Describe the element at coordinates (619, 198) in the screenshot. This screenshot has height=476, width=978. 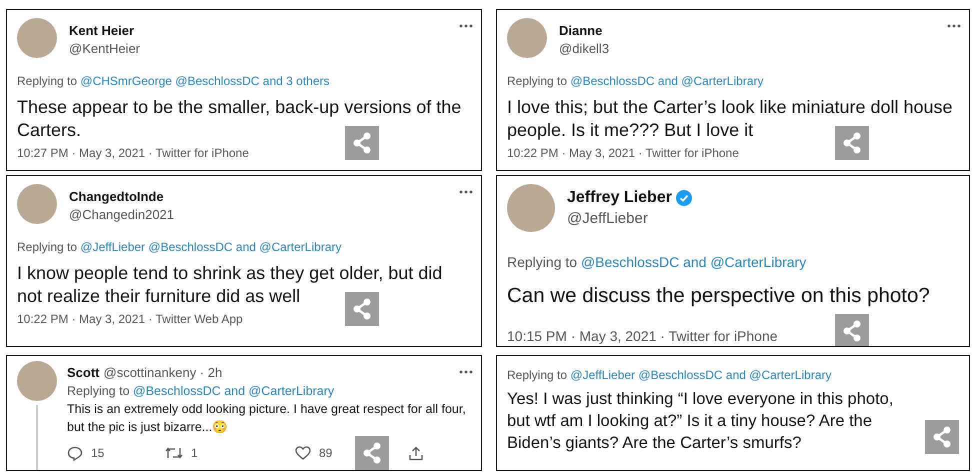
I see `display-name: Jeffrey Lieber` at that location.